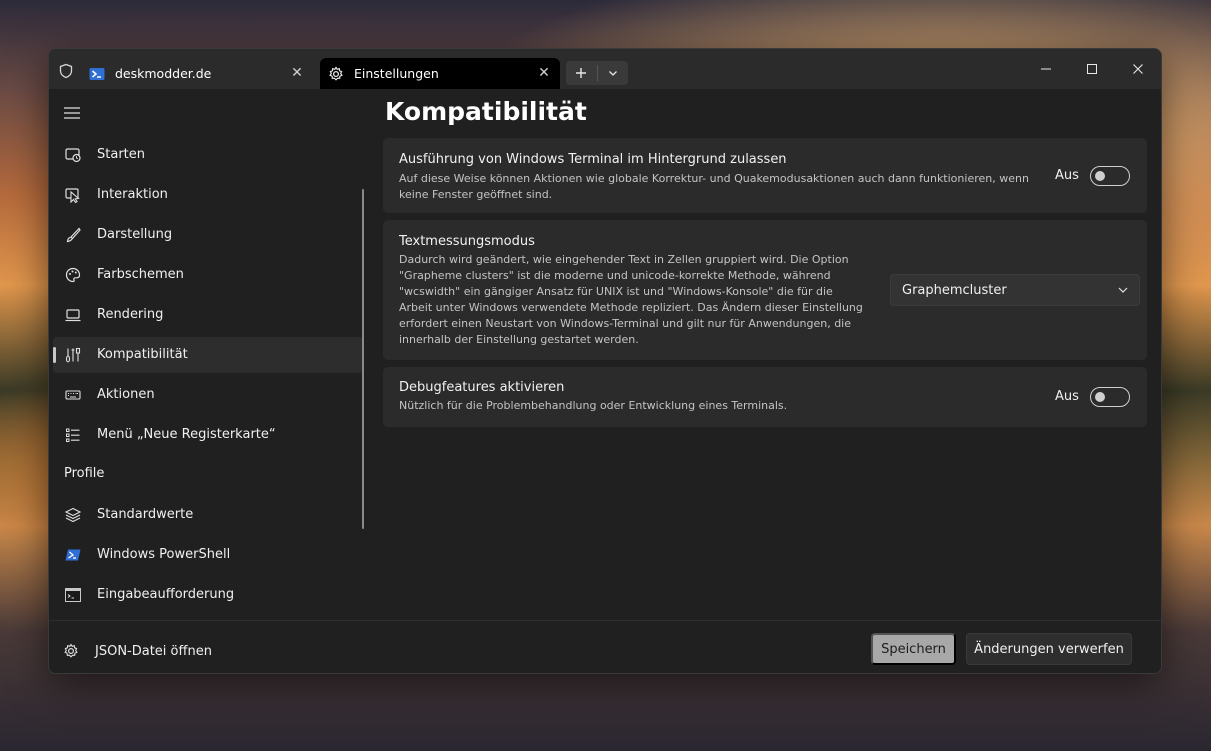  Describe the element at coordinates (208, 235) in the screenshot. I see `sidebar-item-darstellung: Darstellung` at that location.